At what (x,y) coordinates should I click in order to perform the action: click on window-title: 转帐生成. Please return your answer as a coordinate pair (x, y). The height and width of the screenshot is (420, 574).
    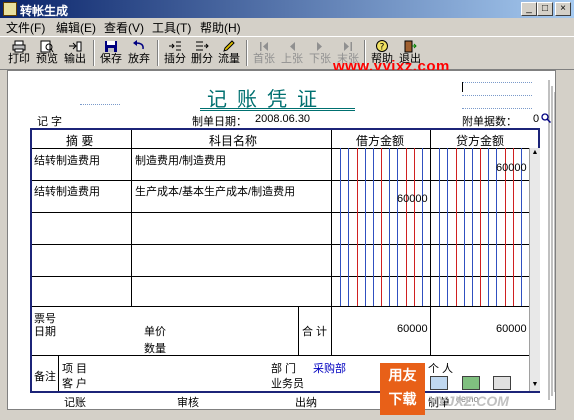
    Looking at the image, I should click on (44, 11).